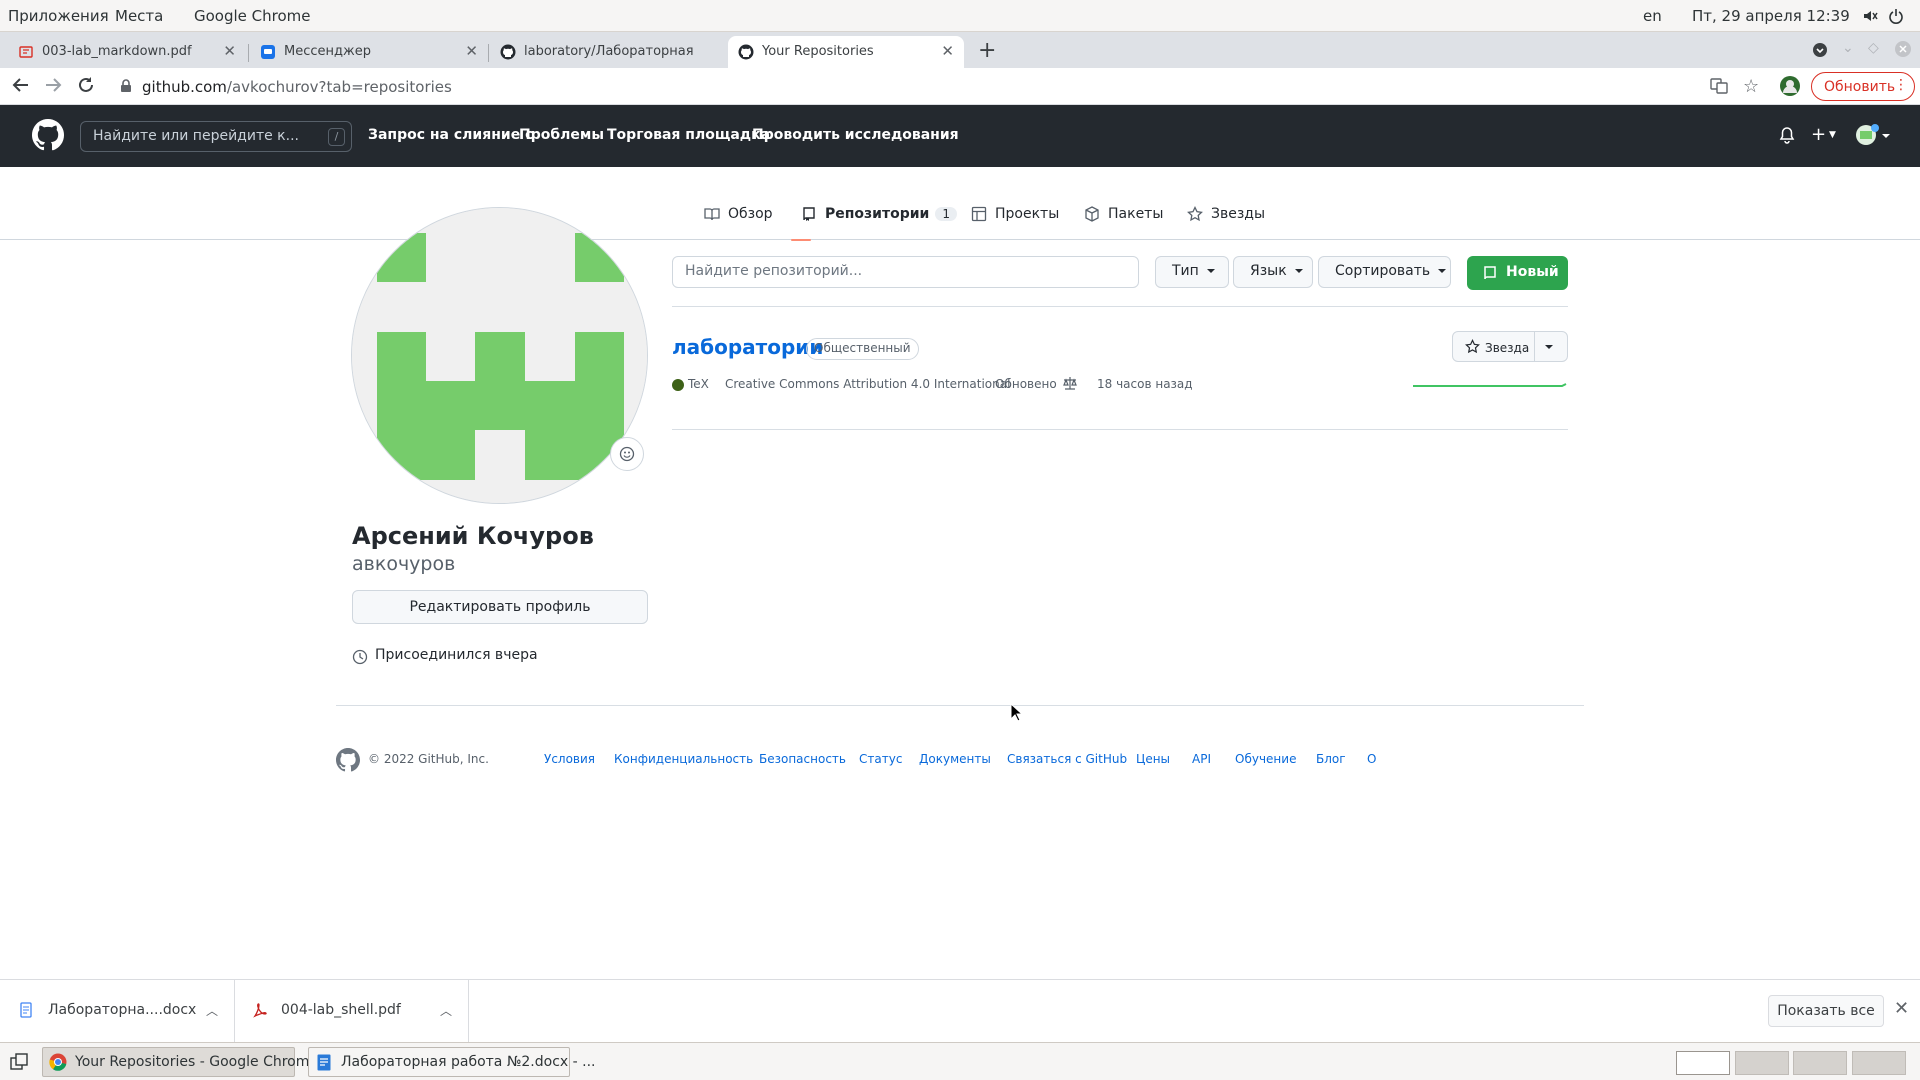 Image resolution: width=1920 pixels, height=1080 pixels. I want to click on maximize-icon: ◇, so click(1873, 48).